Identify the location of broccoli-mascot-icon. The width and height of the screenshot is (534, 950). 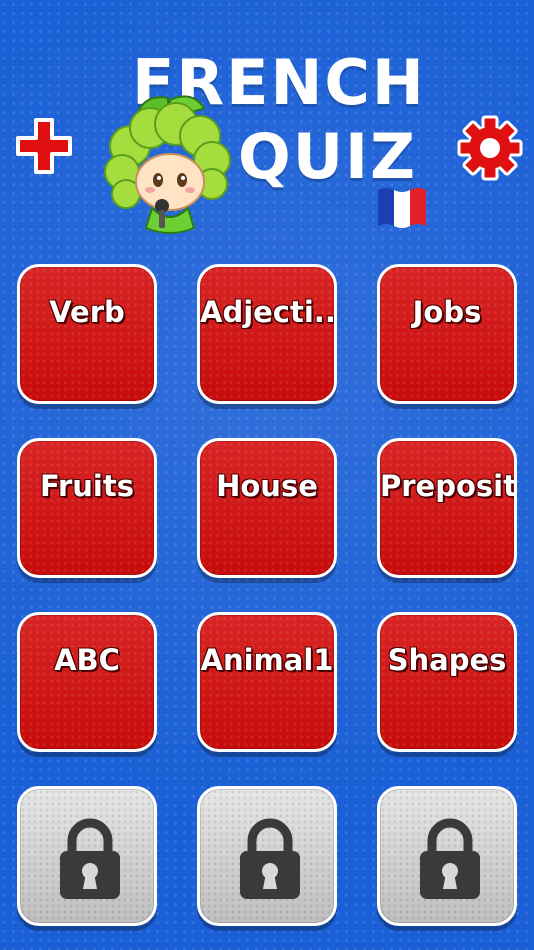
(167, 164).